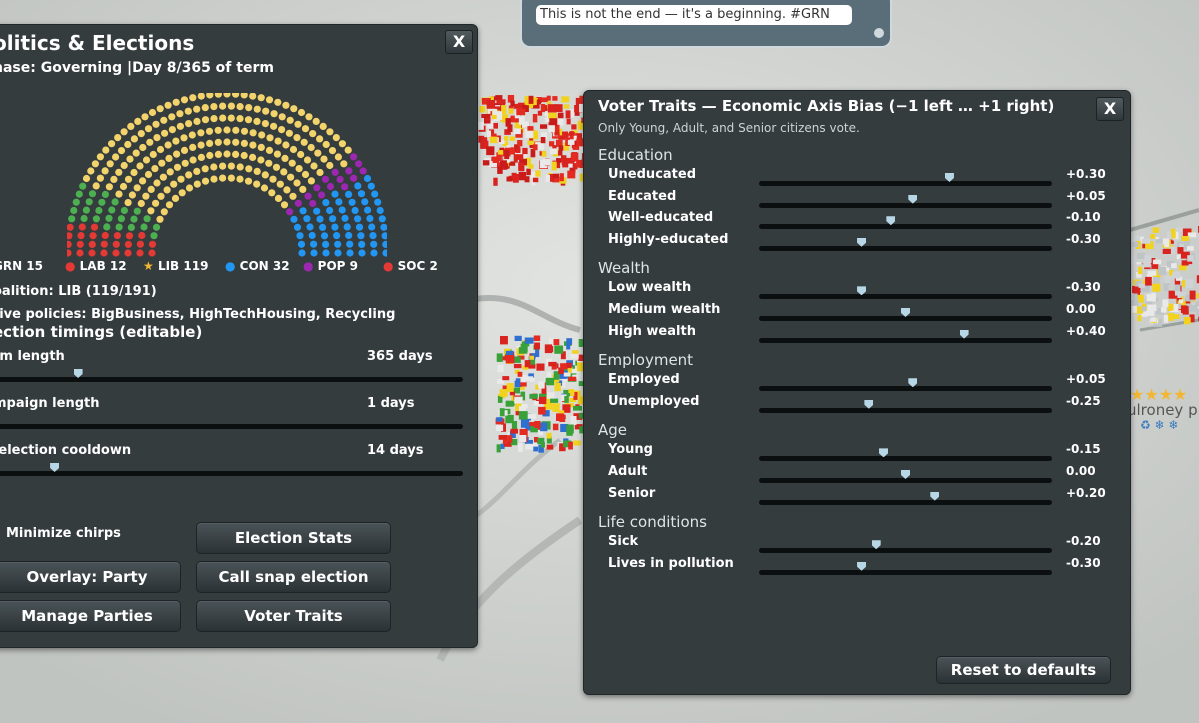 This screenshot has height=723, width=1199. I want to click on cooldown-slider, so click(231, 469).